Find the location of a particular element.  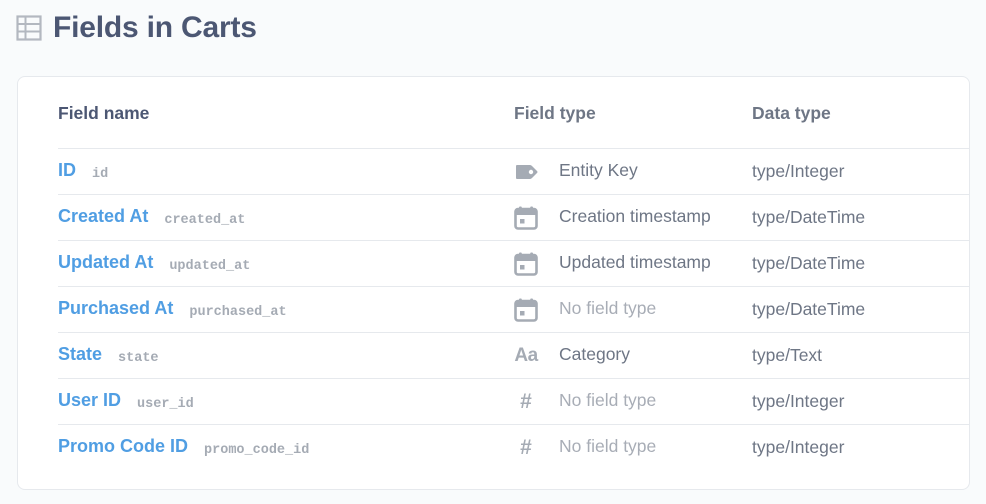

field-name-link: State state is located at coordinates (108, 355).